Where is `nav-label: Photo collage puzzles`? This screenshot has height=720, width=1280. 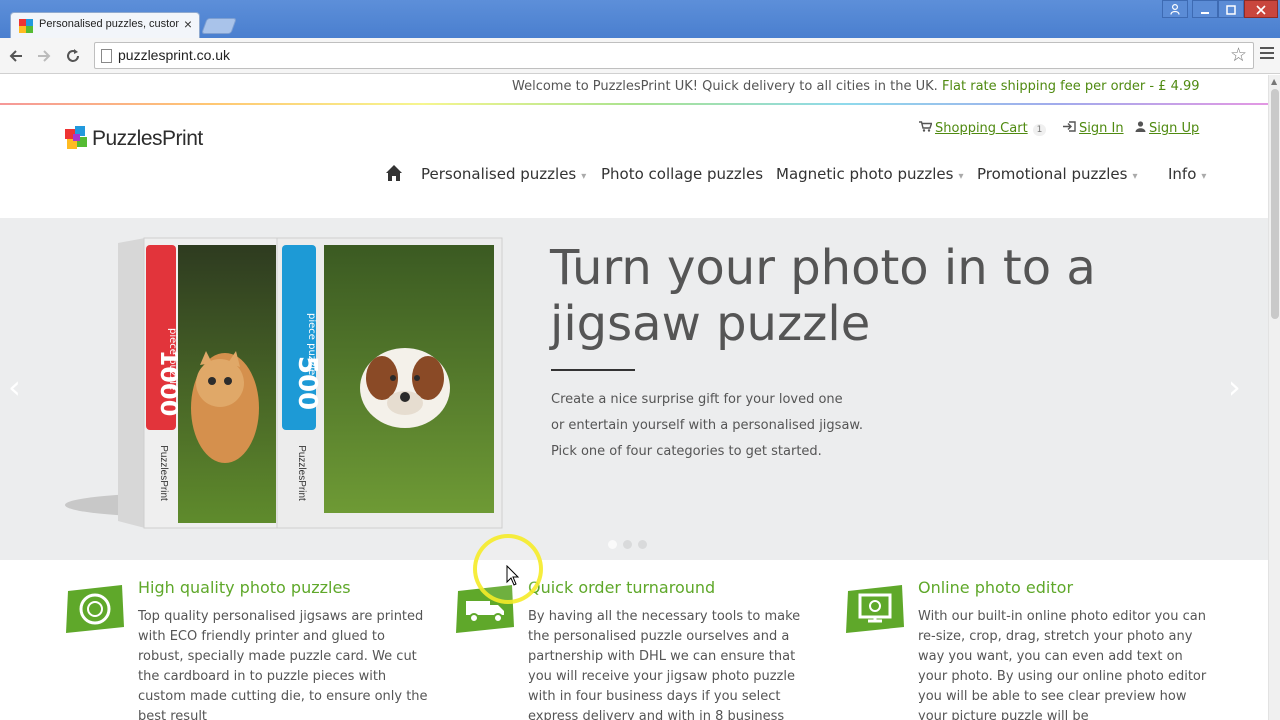
nav-label: Photo collage puzzles is located at coordinates (682, 174).